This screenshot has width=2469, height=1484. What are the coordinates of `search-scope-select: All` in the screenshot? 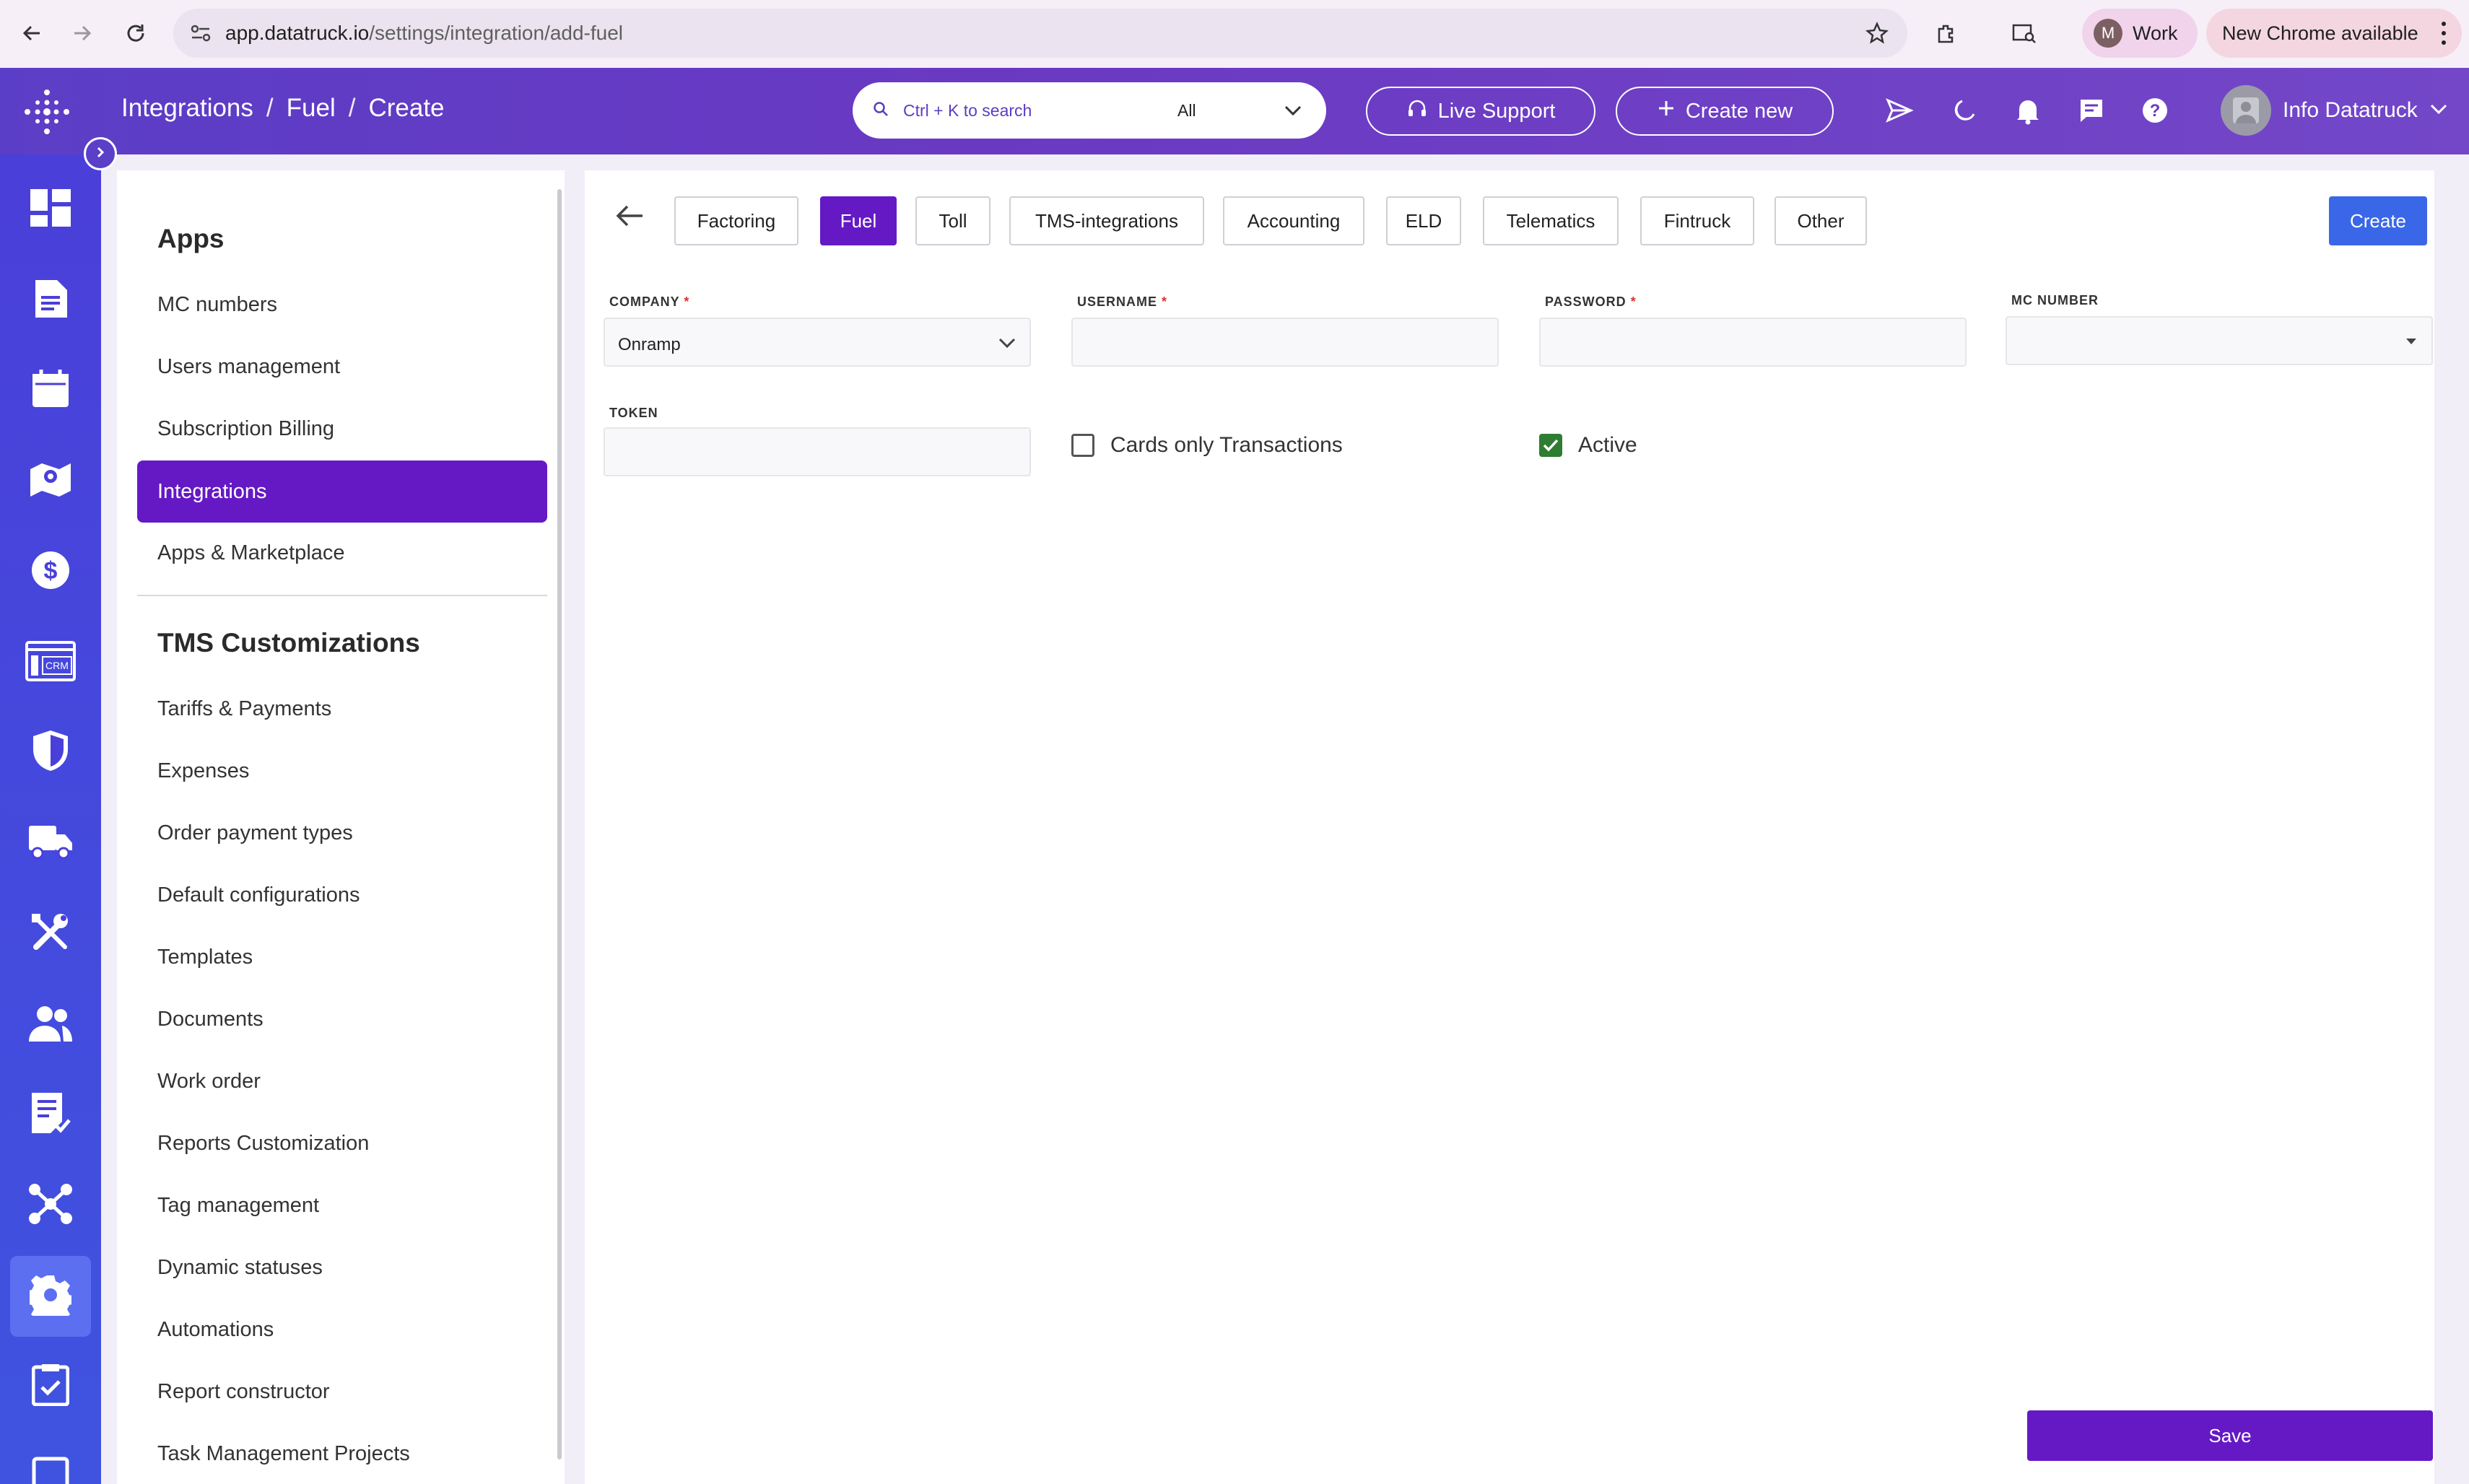 It's located at (1186, 111).